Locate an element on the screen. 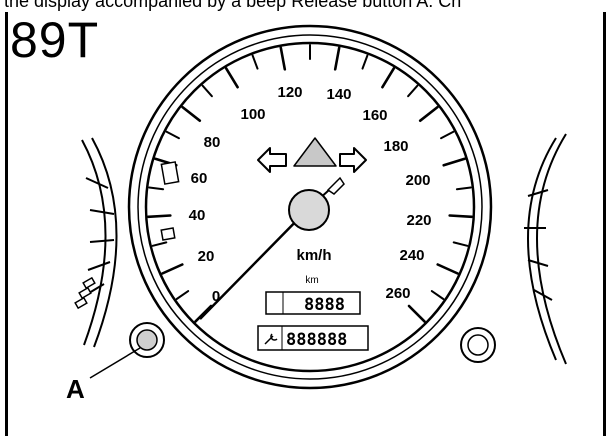 The image size is (608, 436). scale-label-140: 140 is located at coordinates (338, 94).